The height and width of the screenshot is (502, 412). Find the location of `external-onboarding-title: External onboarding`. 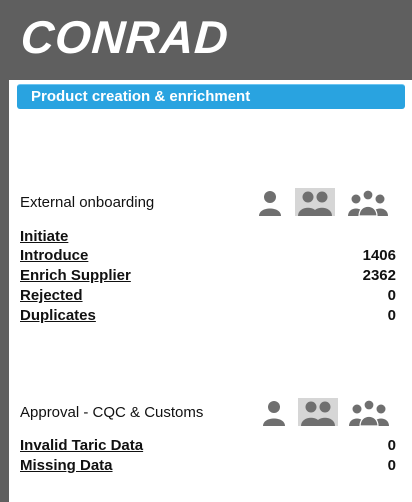

external-onboarding-title: External onboarding is located at coordinates (87, 202).